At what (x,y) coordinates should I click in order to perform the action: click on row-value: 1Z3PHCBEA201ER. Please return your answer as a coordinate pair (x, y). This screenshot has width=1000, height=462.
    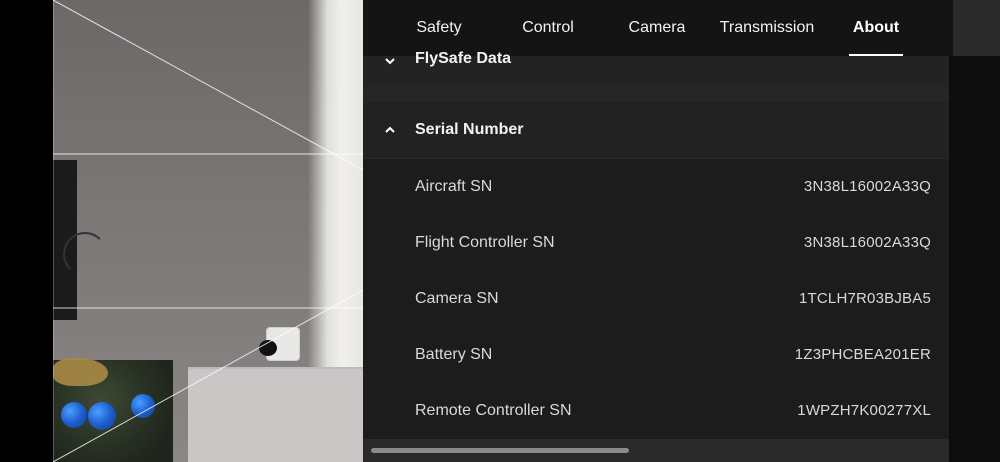
    Looking at the image, I should click on (862, 354).